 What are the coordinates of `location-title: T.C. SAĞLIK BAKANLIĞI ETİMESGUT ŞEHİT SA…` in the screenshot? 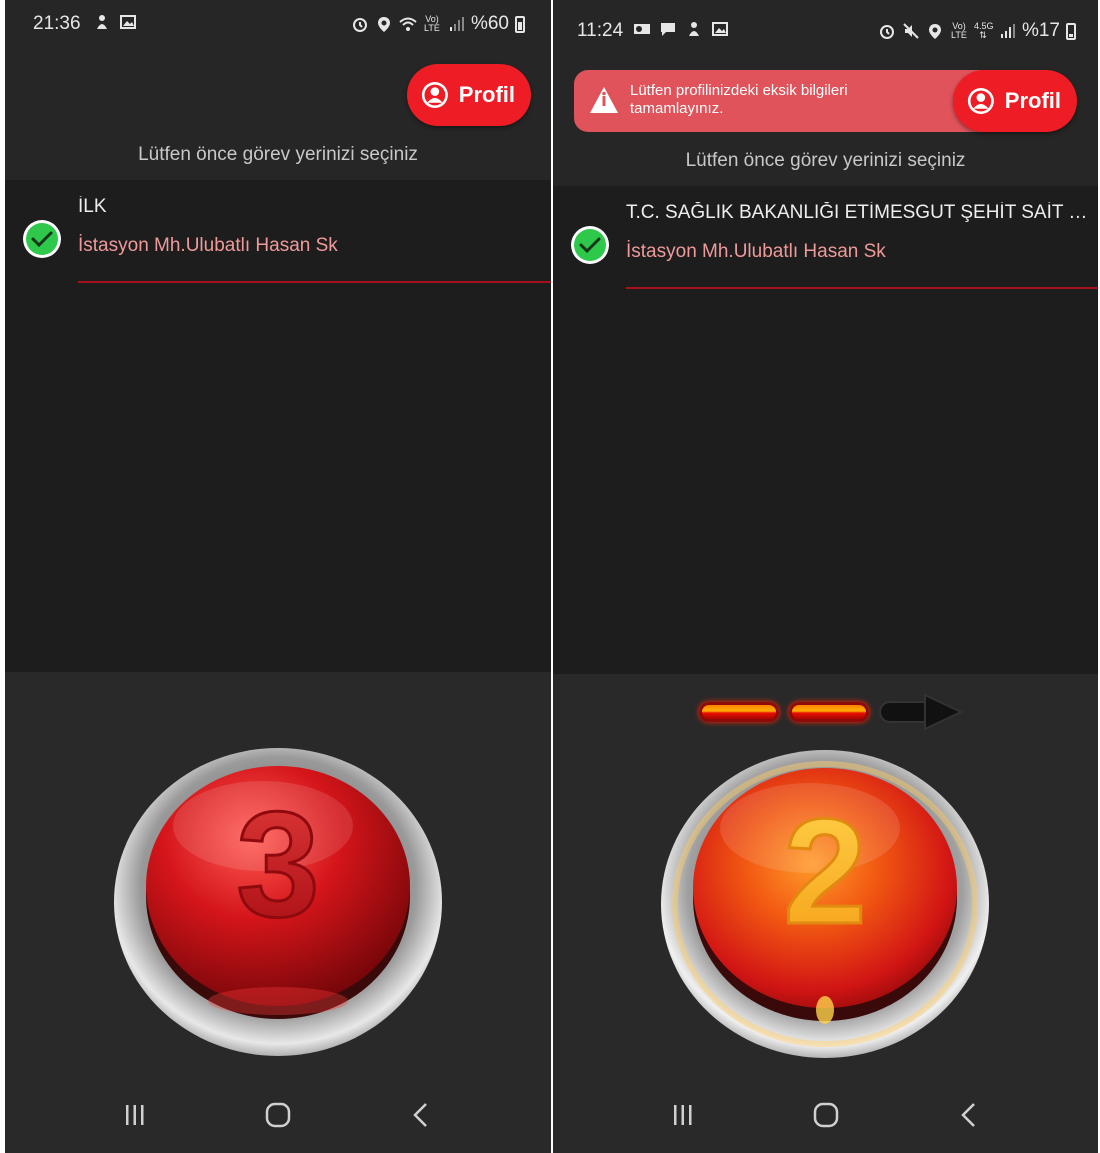 It's located at (858, 212).